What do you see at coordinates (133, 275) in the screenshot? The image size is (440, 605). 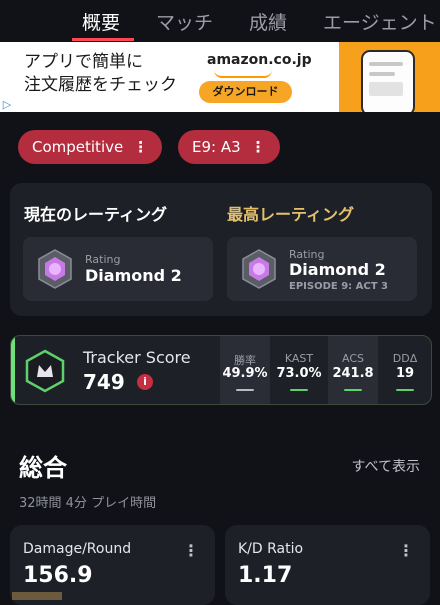 I see `current-rating-value: Diamond 2` at bounding box center [133, 275].